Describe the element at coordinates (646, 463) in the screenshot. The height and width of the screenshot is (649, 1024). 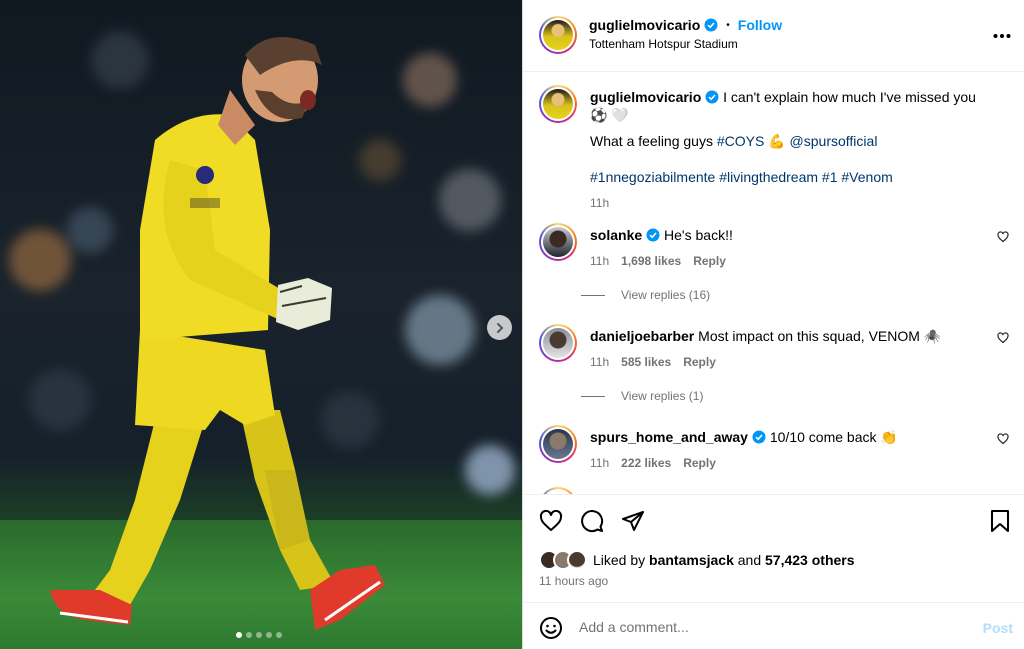
I see `comment-likes: 222 likes` at that location.